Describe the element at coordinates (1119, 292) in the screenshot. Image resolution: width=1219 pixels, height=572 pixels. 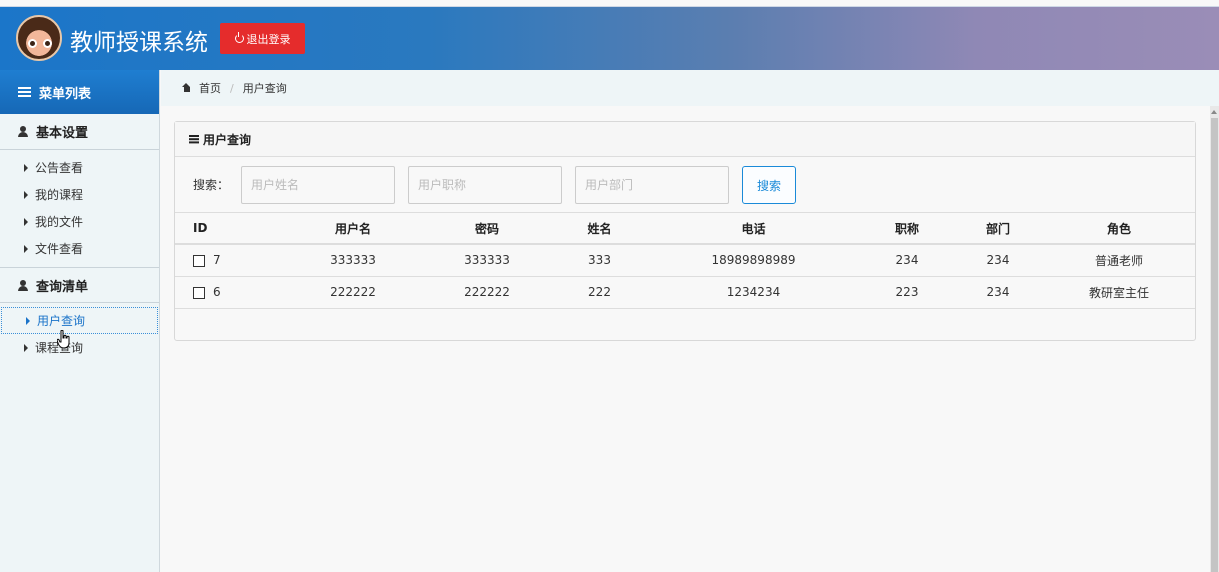
I see `cell-role: 教研室主任` at that location.